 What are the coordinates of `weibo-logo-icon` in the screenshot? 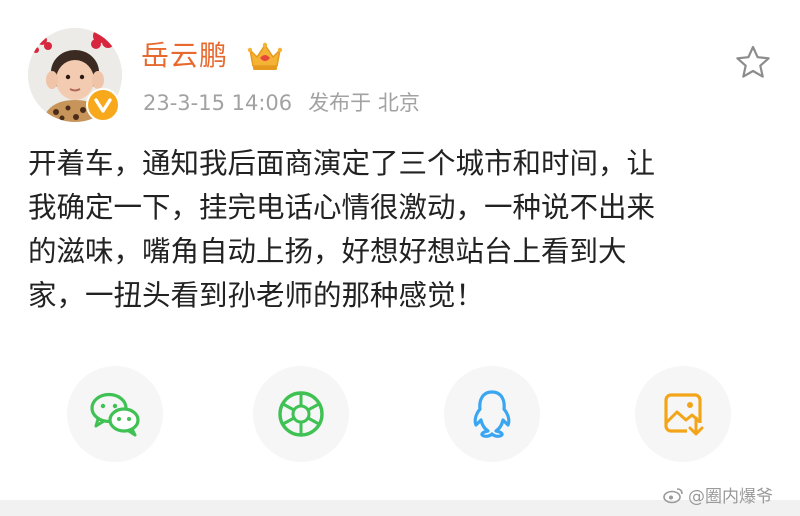 It's located at (673, 495).